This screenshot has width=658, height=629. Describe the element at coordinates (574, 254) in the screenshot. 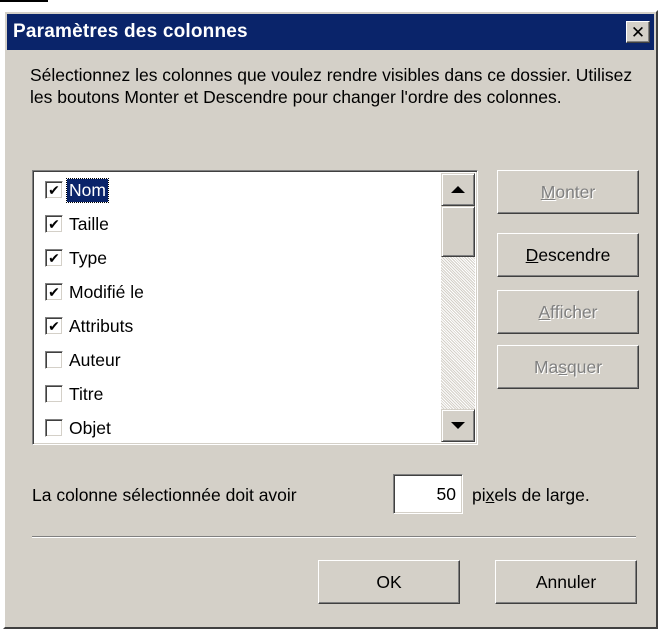

I see `button-label-post: escendre` at that location.